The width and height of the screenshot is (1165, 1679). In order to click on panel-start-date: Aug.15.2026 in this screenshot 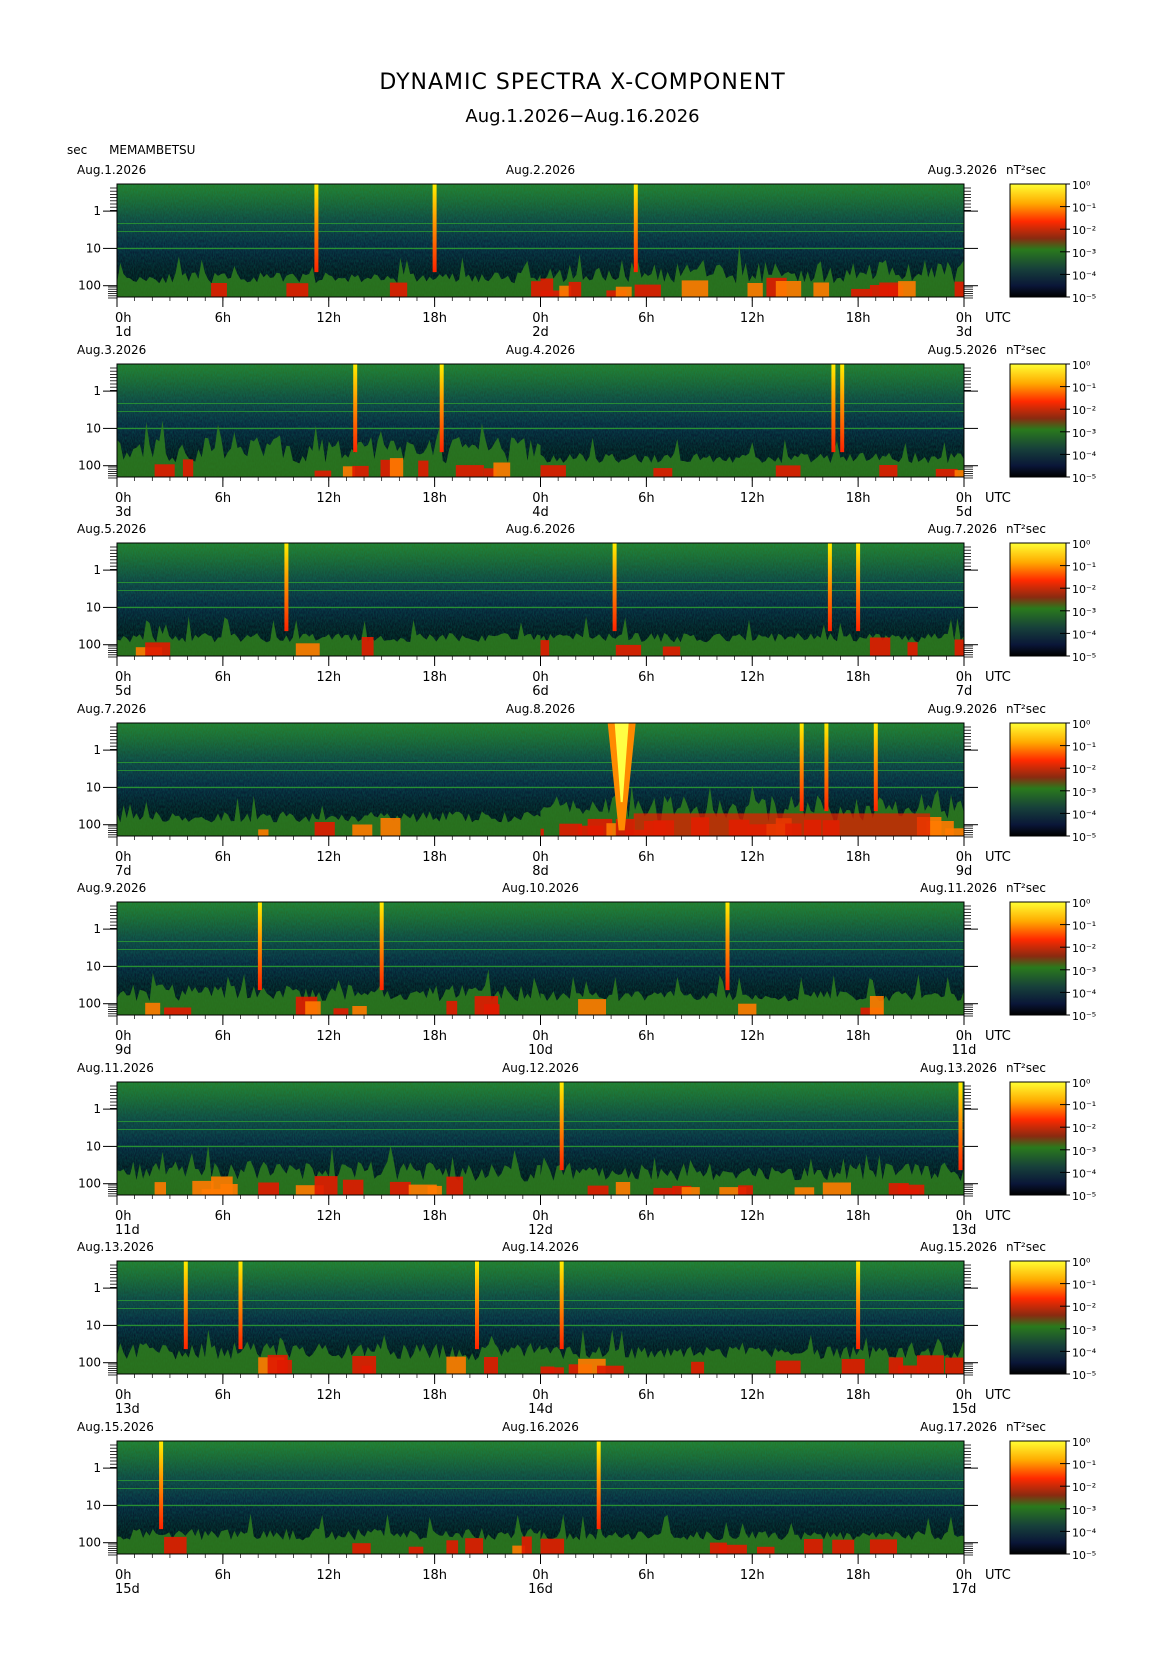, I will do `click(115, 1427)`.